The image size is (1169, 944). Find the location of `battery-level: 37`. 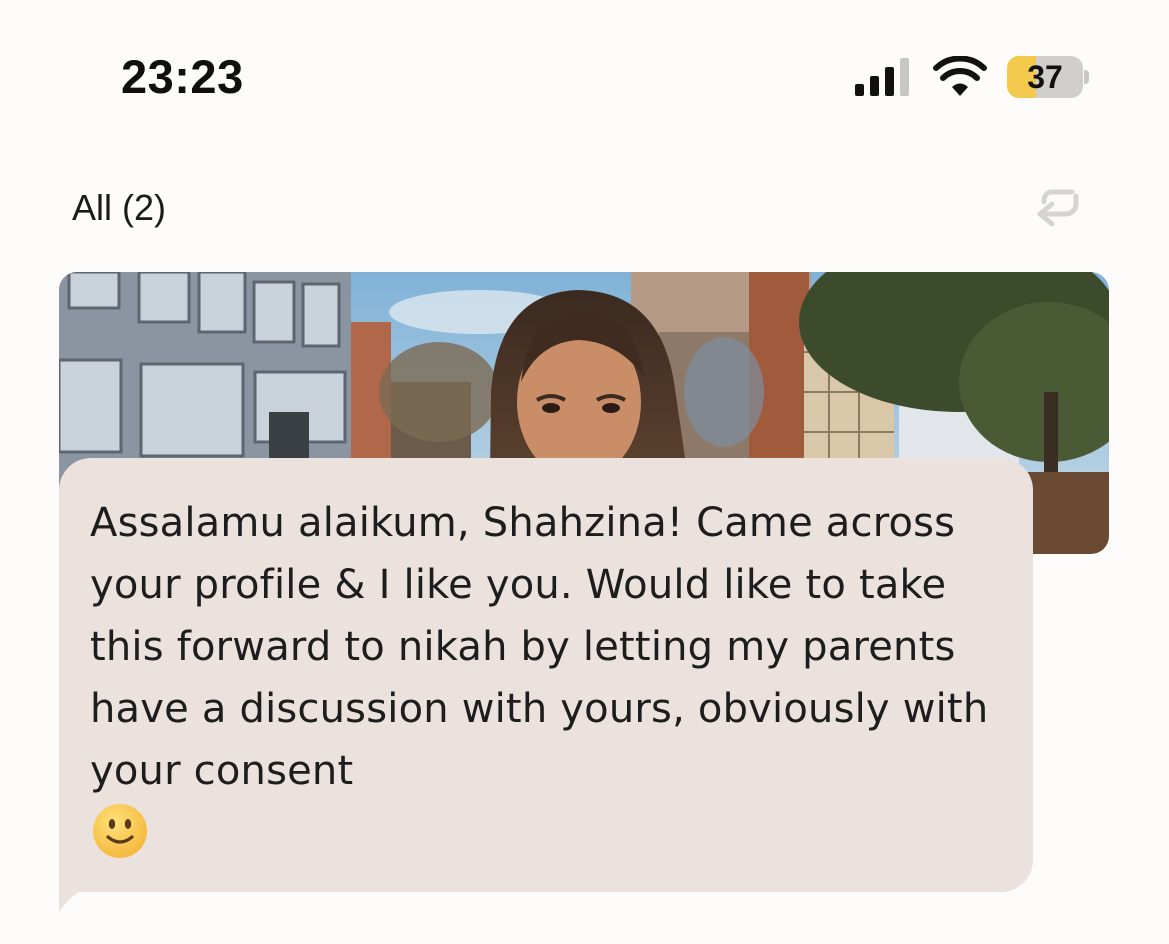

battery-level: 37 is located at coordinates (1045, 77).